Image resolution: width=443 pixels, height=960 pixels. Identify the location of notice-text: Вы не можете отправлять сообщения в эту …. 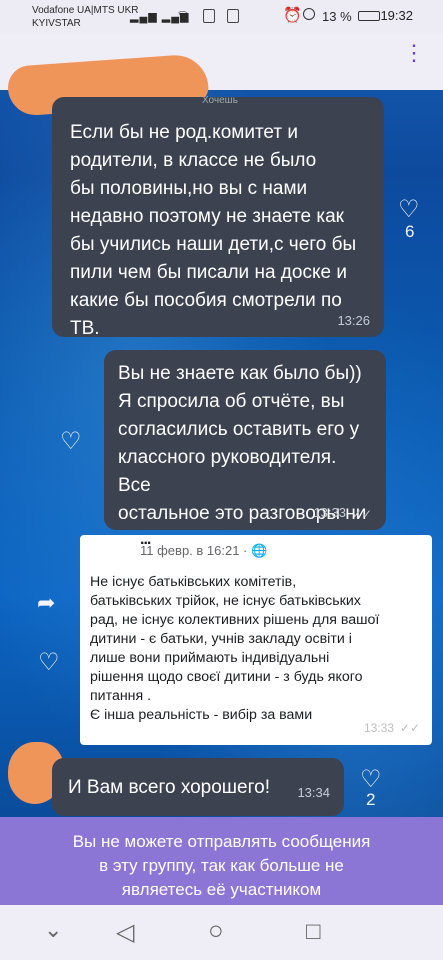
(221, 865).